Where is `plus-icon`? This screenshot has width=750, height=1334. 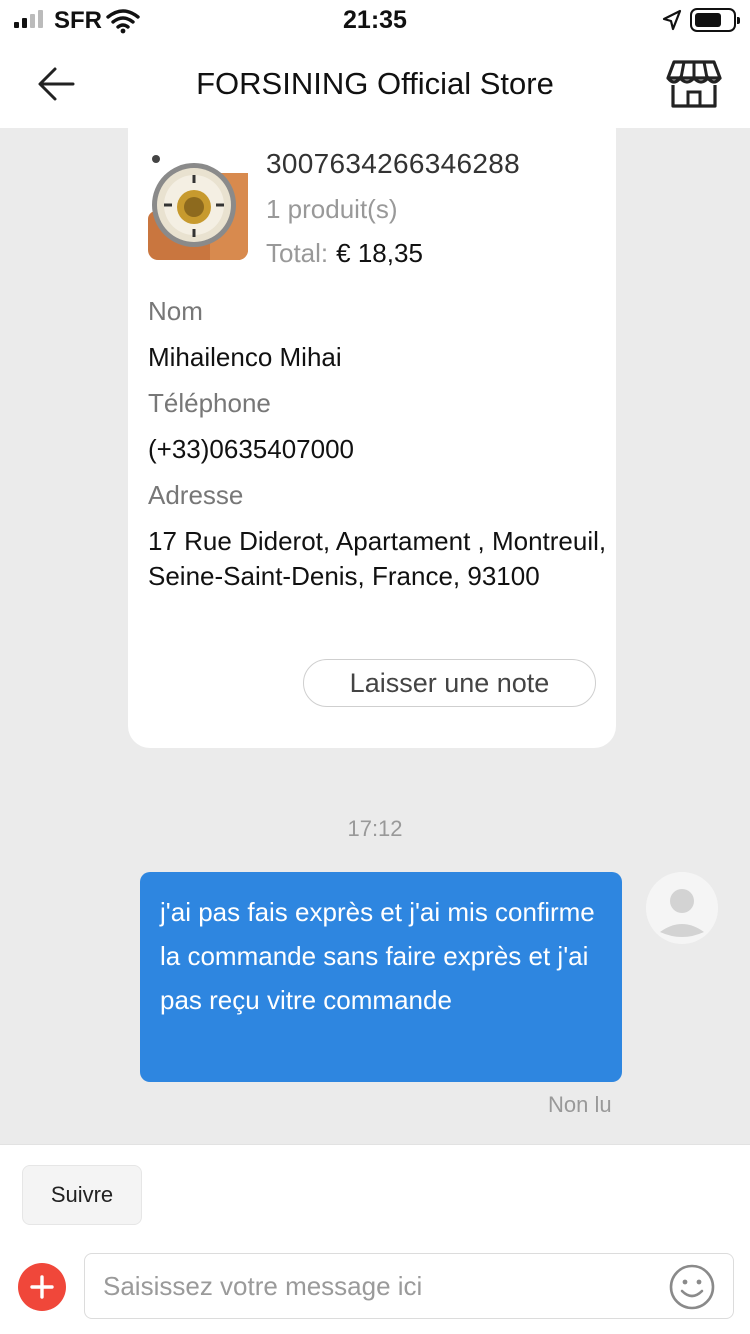 plus-icon is located at coordinates (42, 1287).